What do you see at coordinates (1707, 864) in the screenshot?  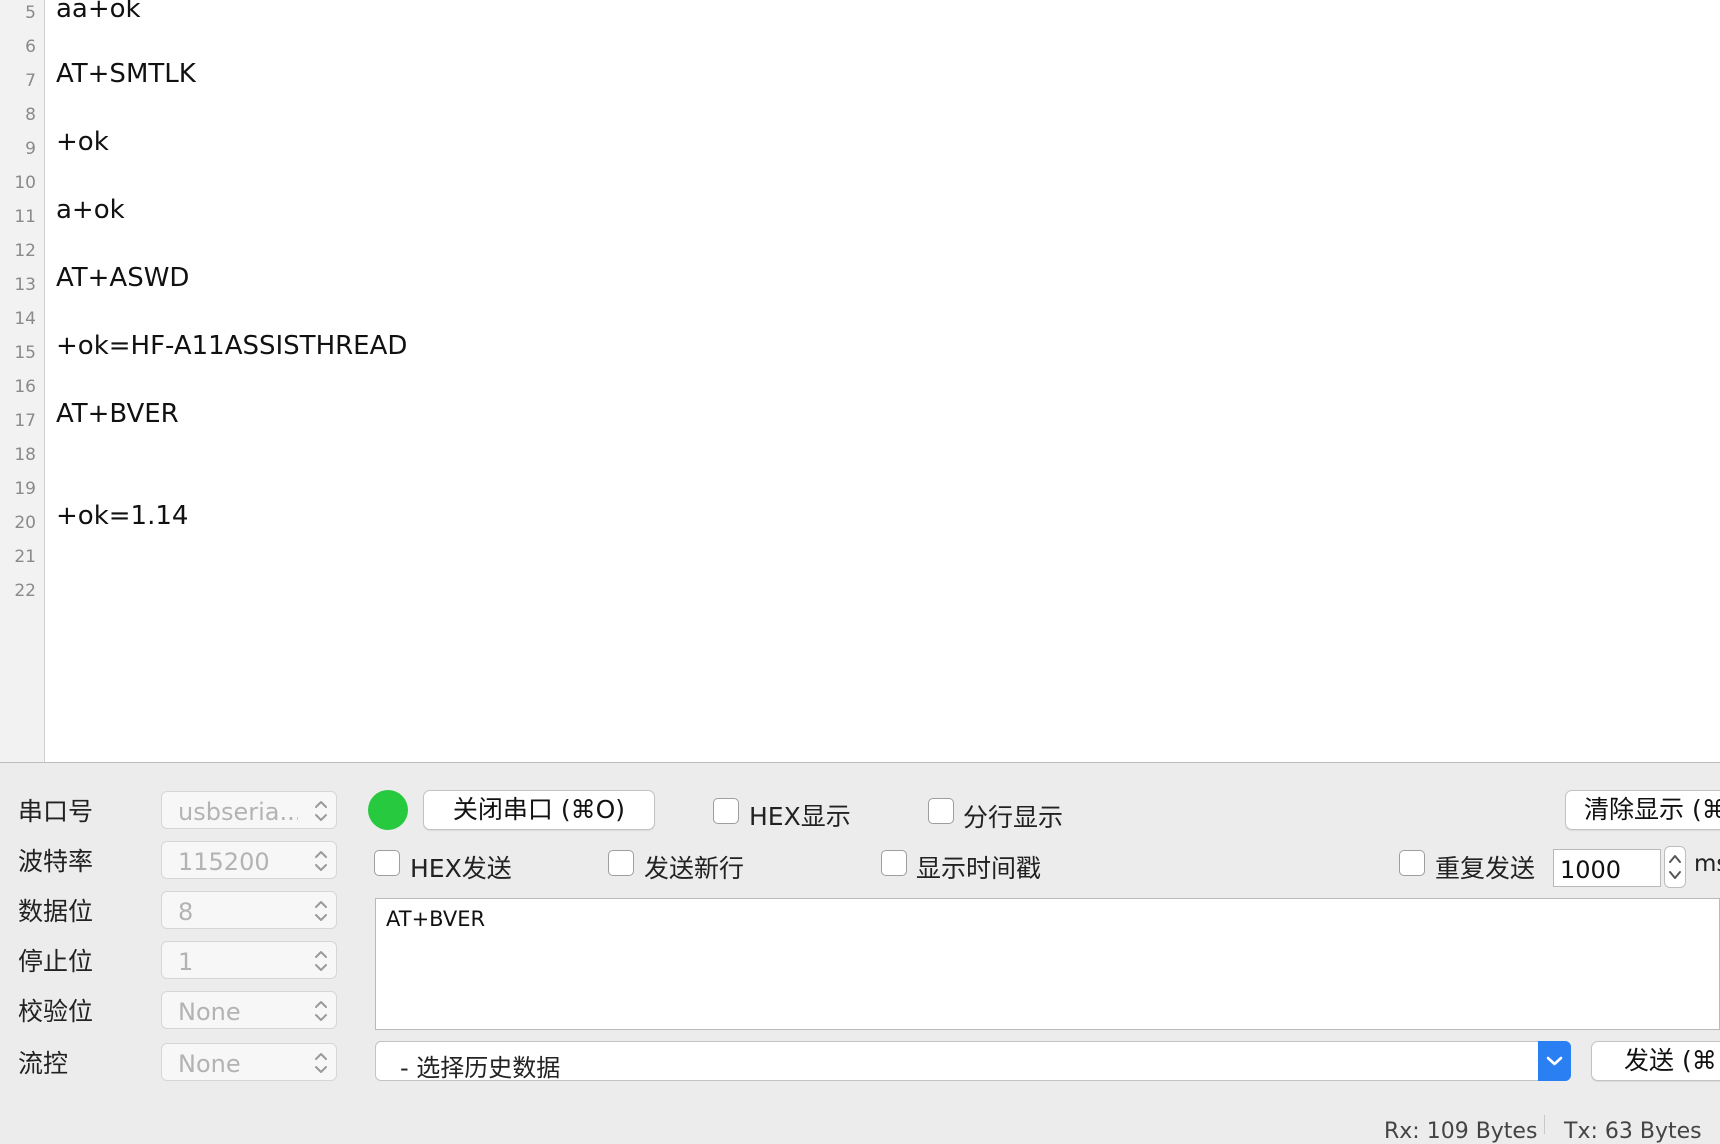 I see `interval-unit-label: ms` at bounding box center [1707, 864].